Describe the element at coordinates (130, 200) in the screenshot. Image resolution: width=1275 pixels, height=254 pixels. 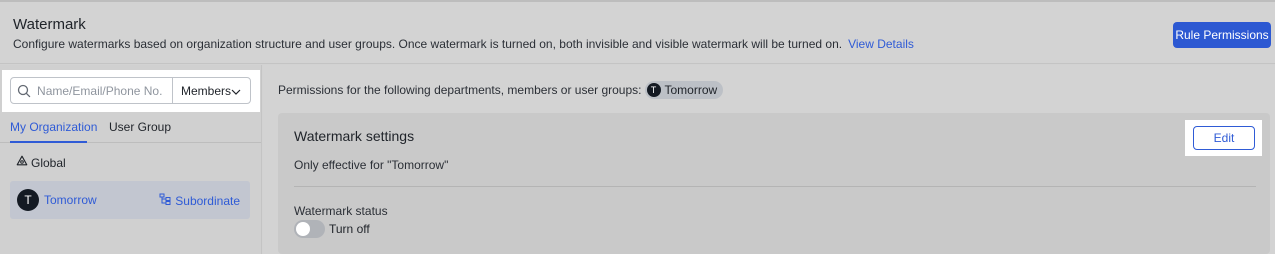
I see `org-item-tomorrow: T Tomorrow Subordinate` at that location.